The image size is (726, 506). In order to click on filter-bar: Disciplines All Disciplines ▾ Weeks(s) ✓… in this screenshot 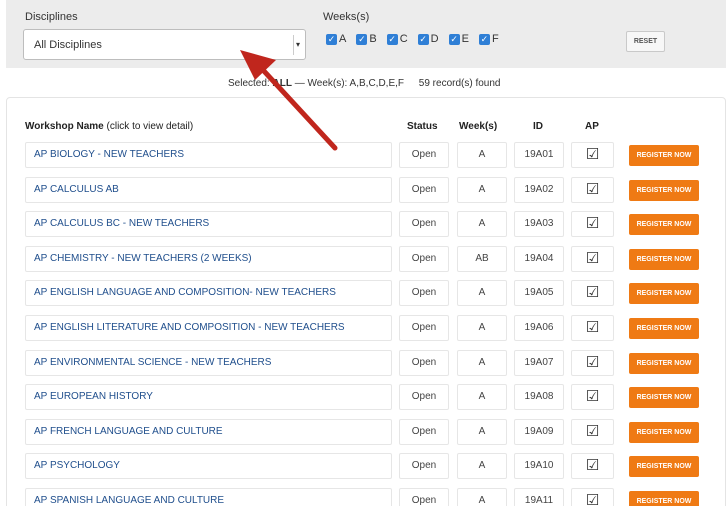, I will do `click(366, 34)`.